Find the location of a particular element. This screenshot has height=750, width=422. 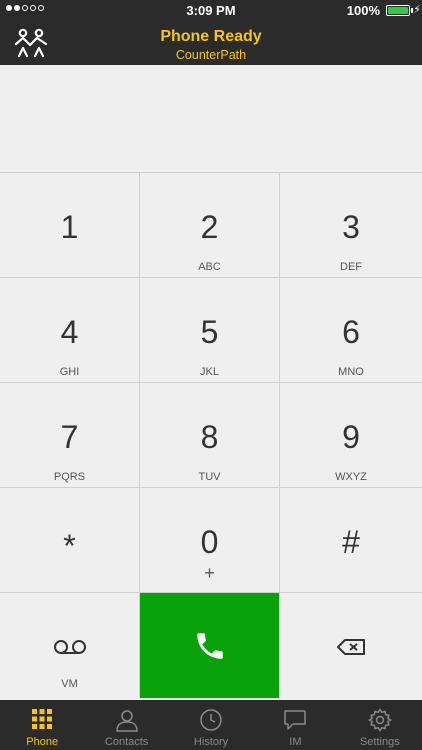

person-icon is located at coordinates (126, 720).